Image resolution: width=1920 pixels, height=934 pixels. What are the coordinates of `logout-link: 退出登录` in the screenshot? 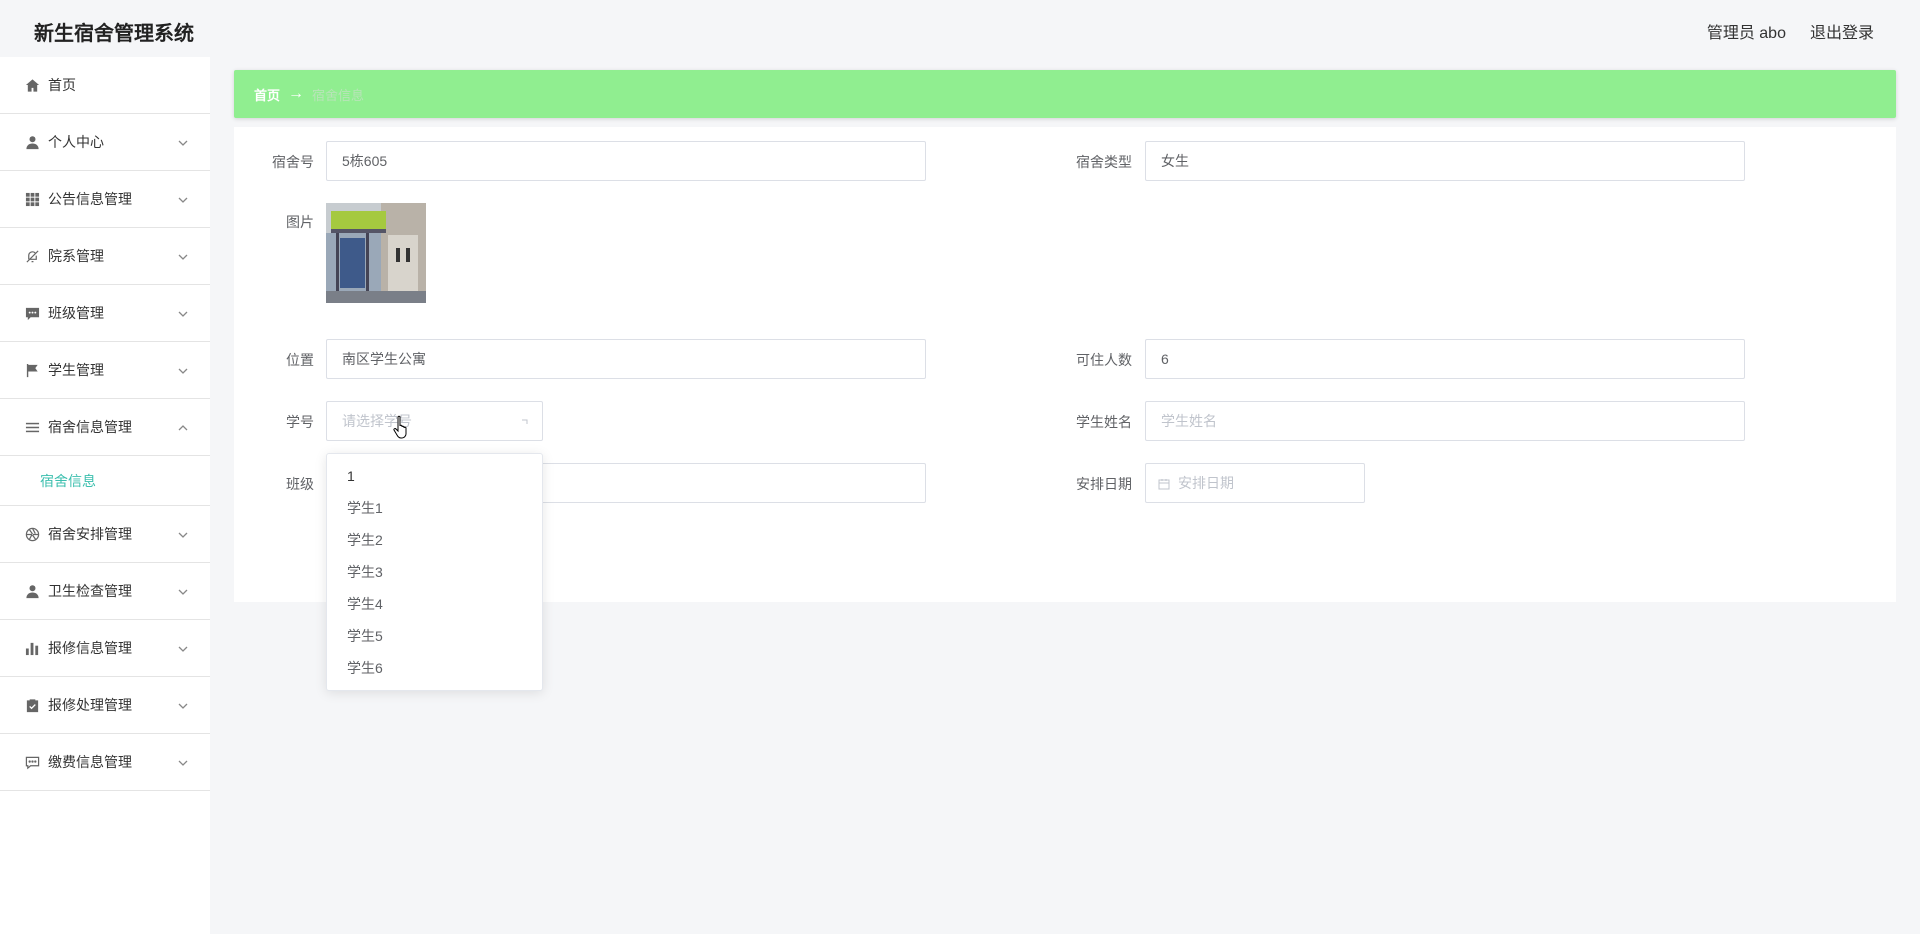 It's located at (1842, 31).